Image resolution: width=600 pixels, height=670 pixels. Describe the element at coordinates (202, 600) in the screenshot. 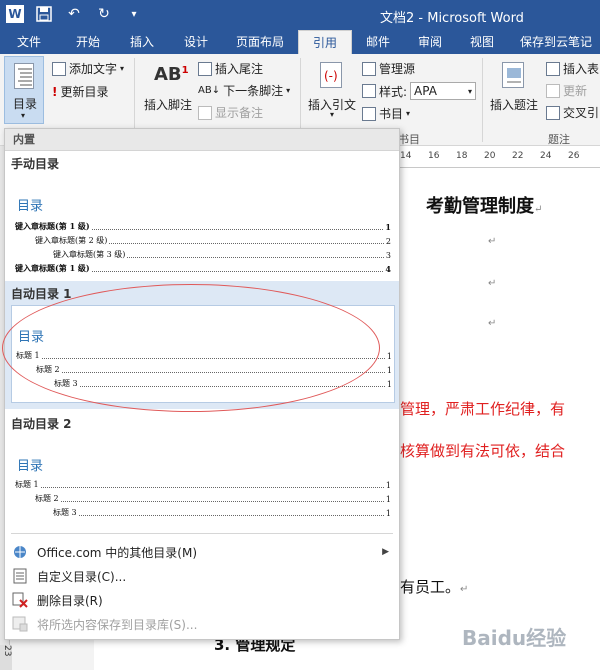

I see `remove-toc-item: 删除目录(R)` at that location.